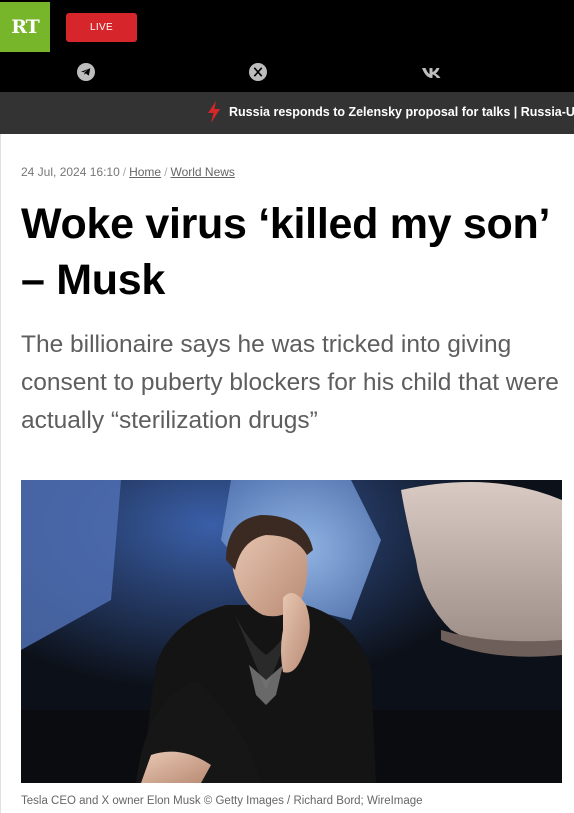 The image size is (574, 813). I want to click on breadcrumb-home: Home, so click(145, 172).